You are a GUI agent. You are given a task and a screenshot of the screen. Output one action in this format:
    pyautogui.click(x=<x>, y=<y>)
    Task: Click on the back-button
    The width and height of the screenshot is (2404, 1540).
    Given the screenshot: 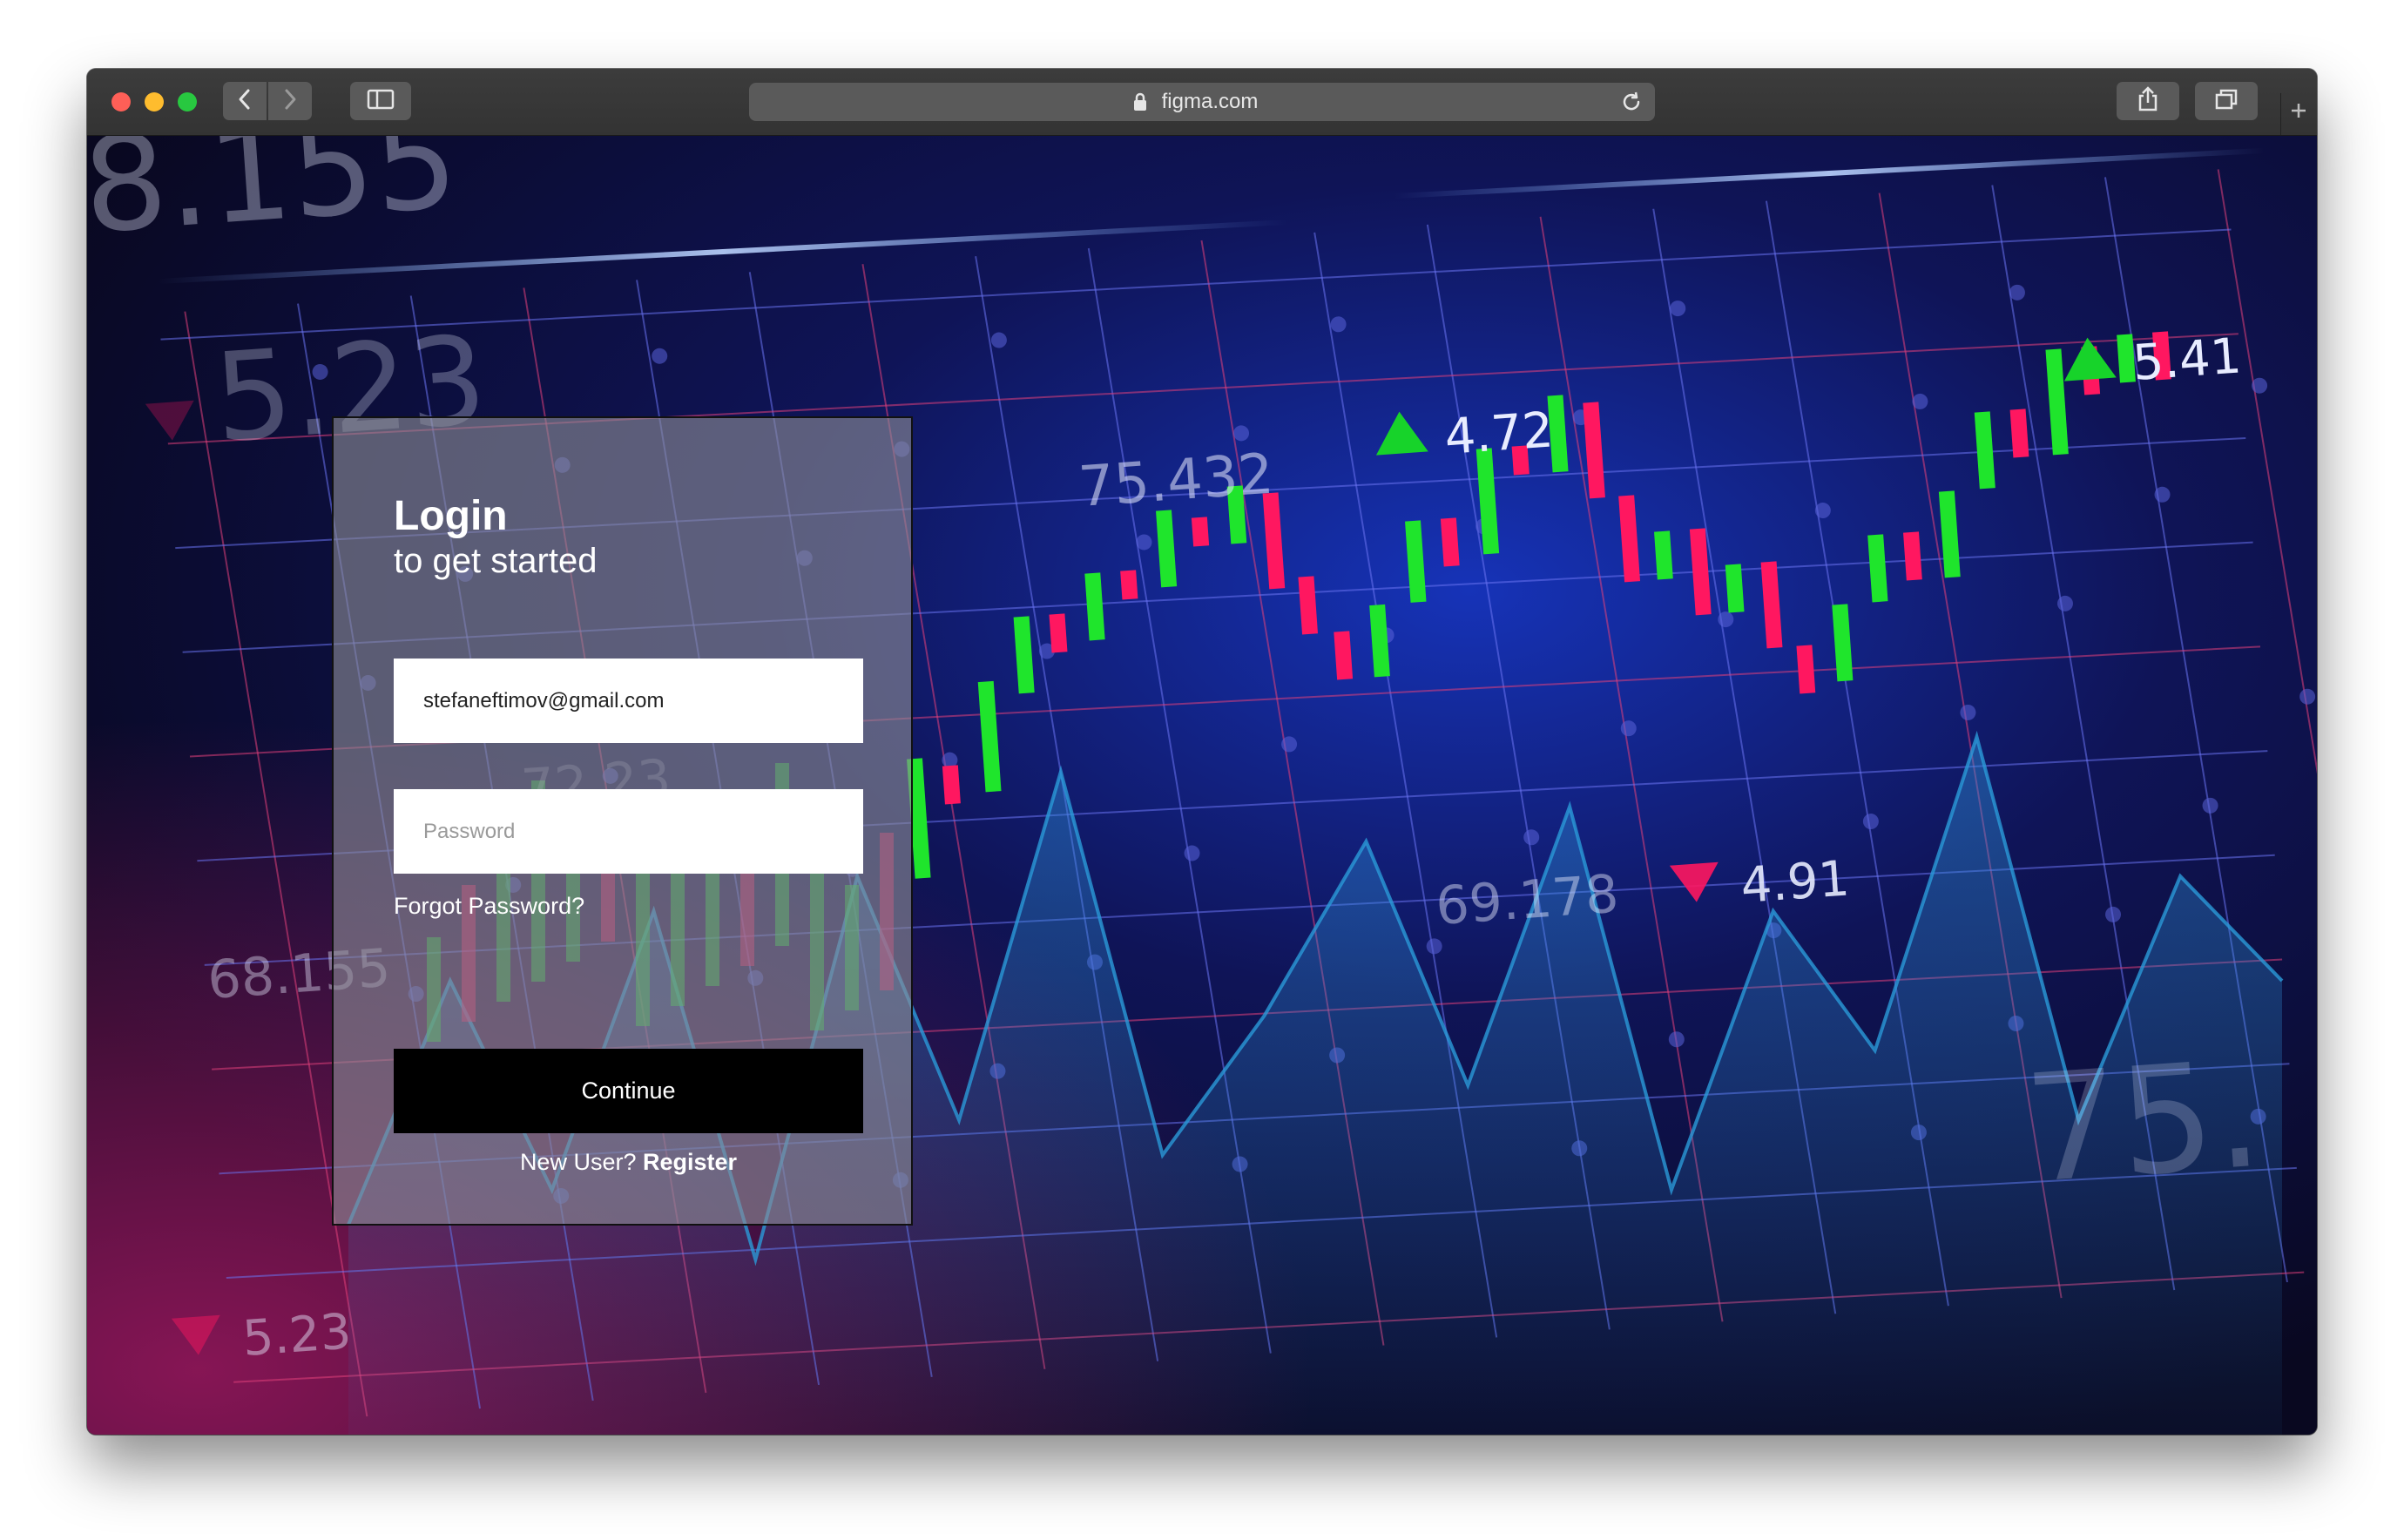 What is the action you would take?
    pyautogui.click(x=245, y=101)
    